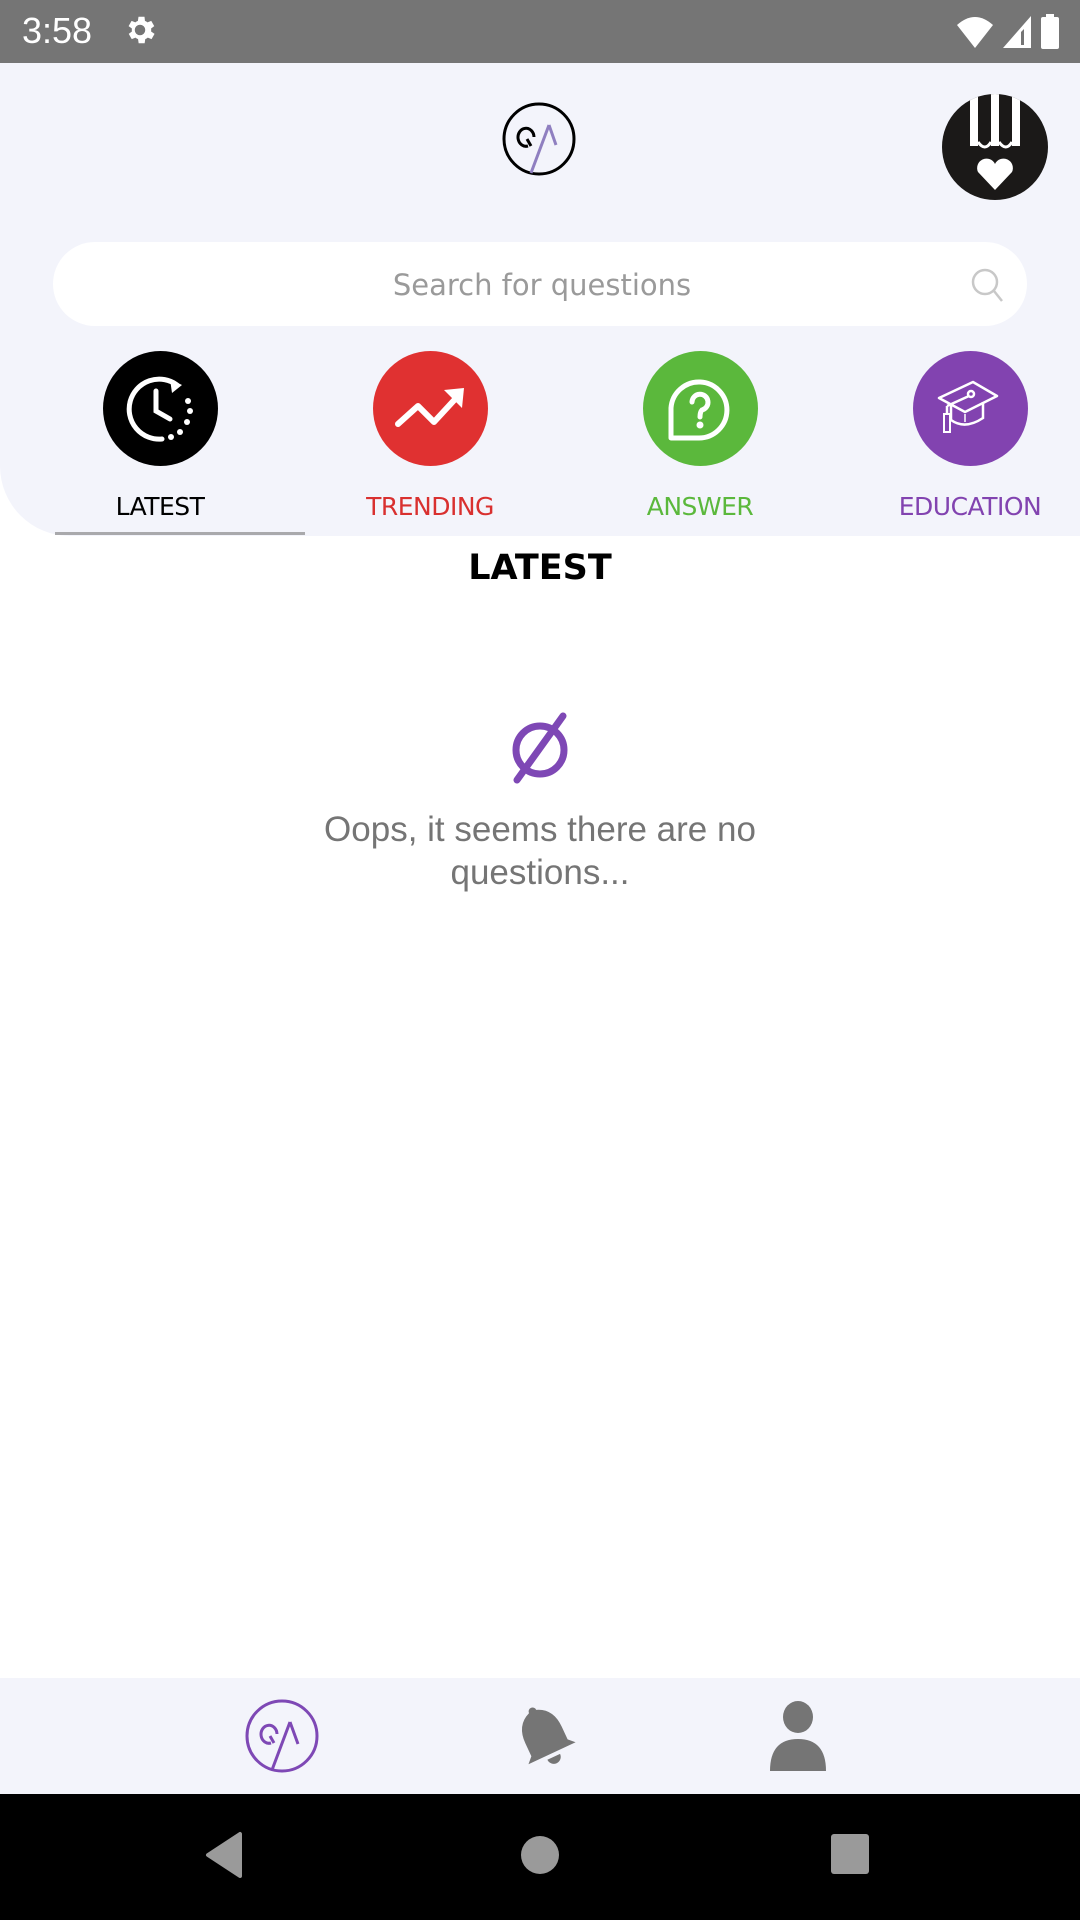  Describe the element at coordinates (975, 32) in the screenshot. I see `wifi-icon` at that location.